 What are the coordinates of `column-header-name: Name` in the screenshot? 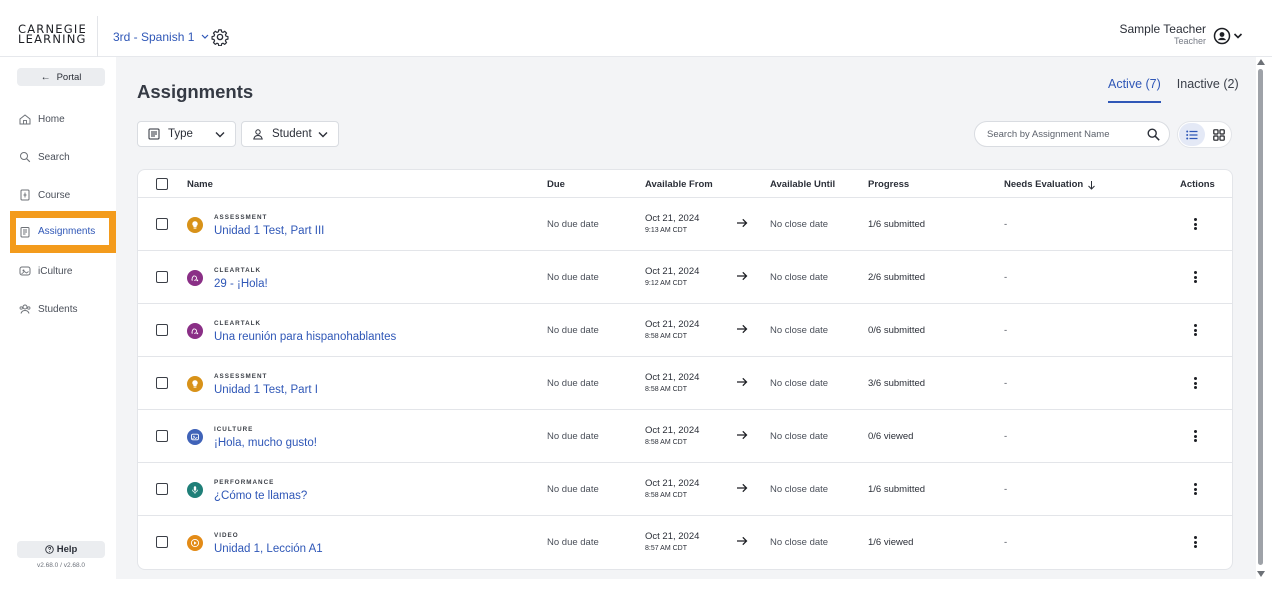 It's located at (200, 184).